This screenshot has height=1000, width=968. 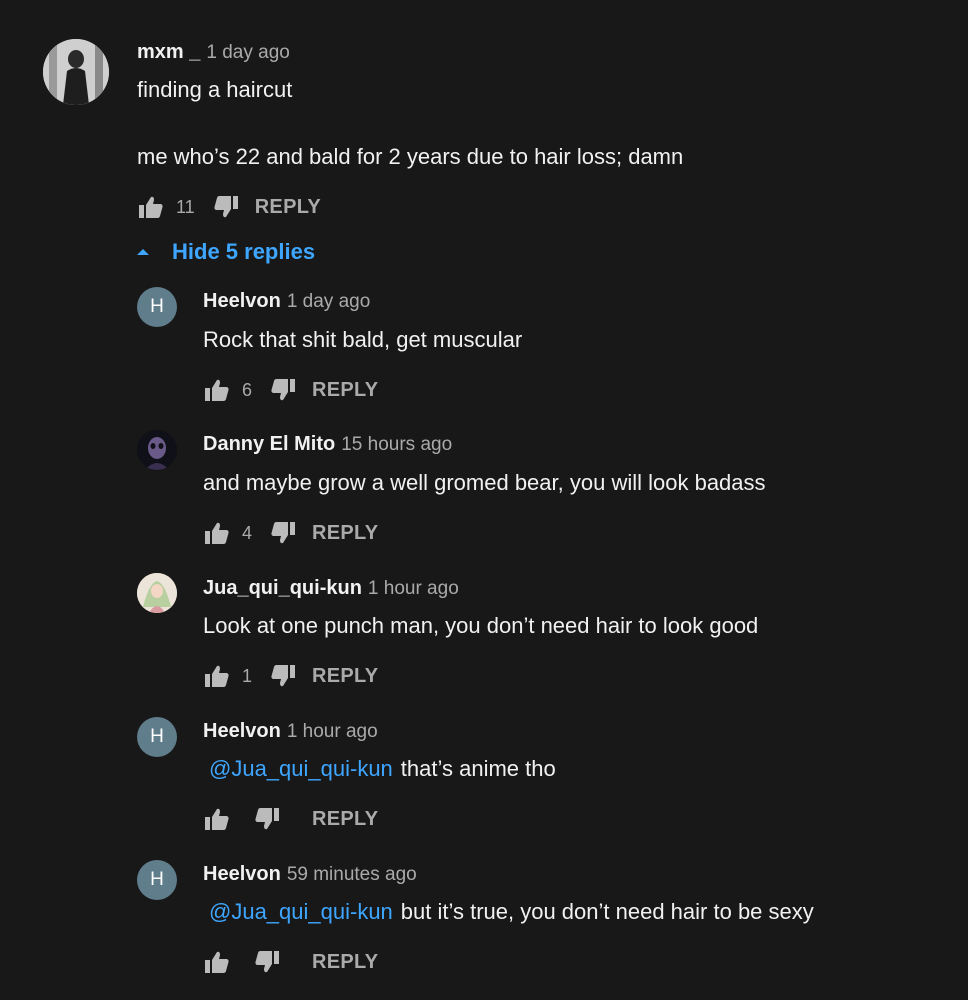 I want to click on reply-time: 15 hours ago, so click(x=396, y=444).